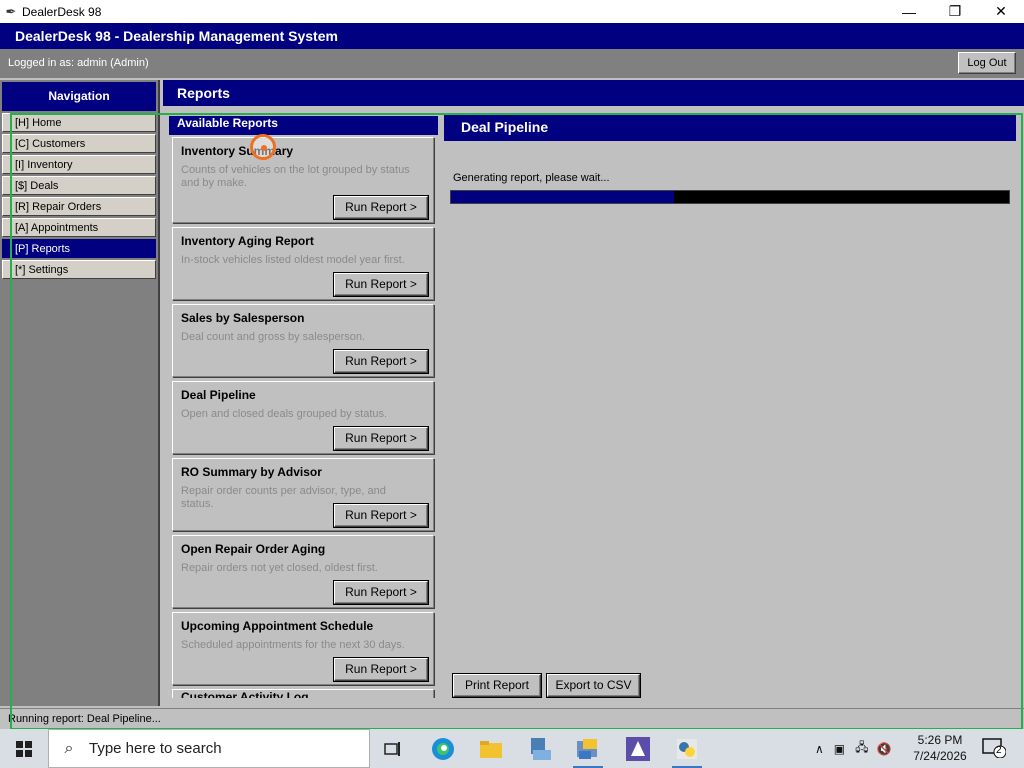 The image size is (1024, 768). What do you see at coordinates (512, 11) in the screenshot?
I see `os-title-bar: ✒ DealerDesk 98 — ❐ ✕` at bounding box center [512, 11].